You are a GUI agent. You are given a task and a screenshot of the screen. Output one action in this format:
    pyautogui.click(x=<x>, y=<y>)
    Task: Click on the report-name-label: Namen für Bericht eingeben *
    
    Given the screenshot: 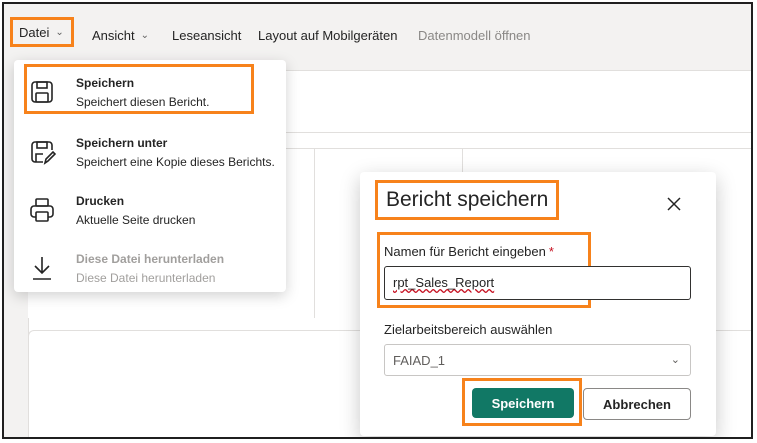 What is the action you would take?
    pyautogui.click(x=469, y=251)
    